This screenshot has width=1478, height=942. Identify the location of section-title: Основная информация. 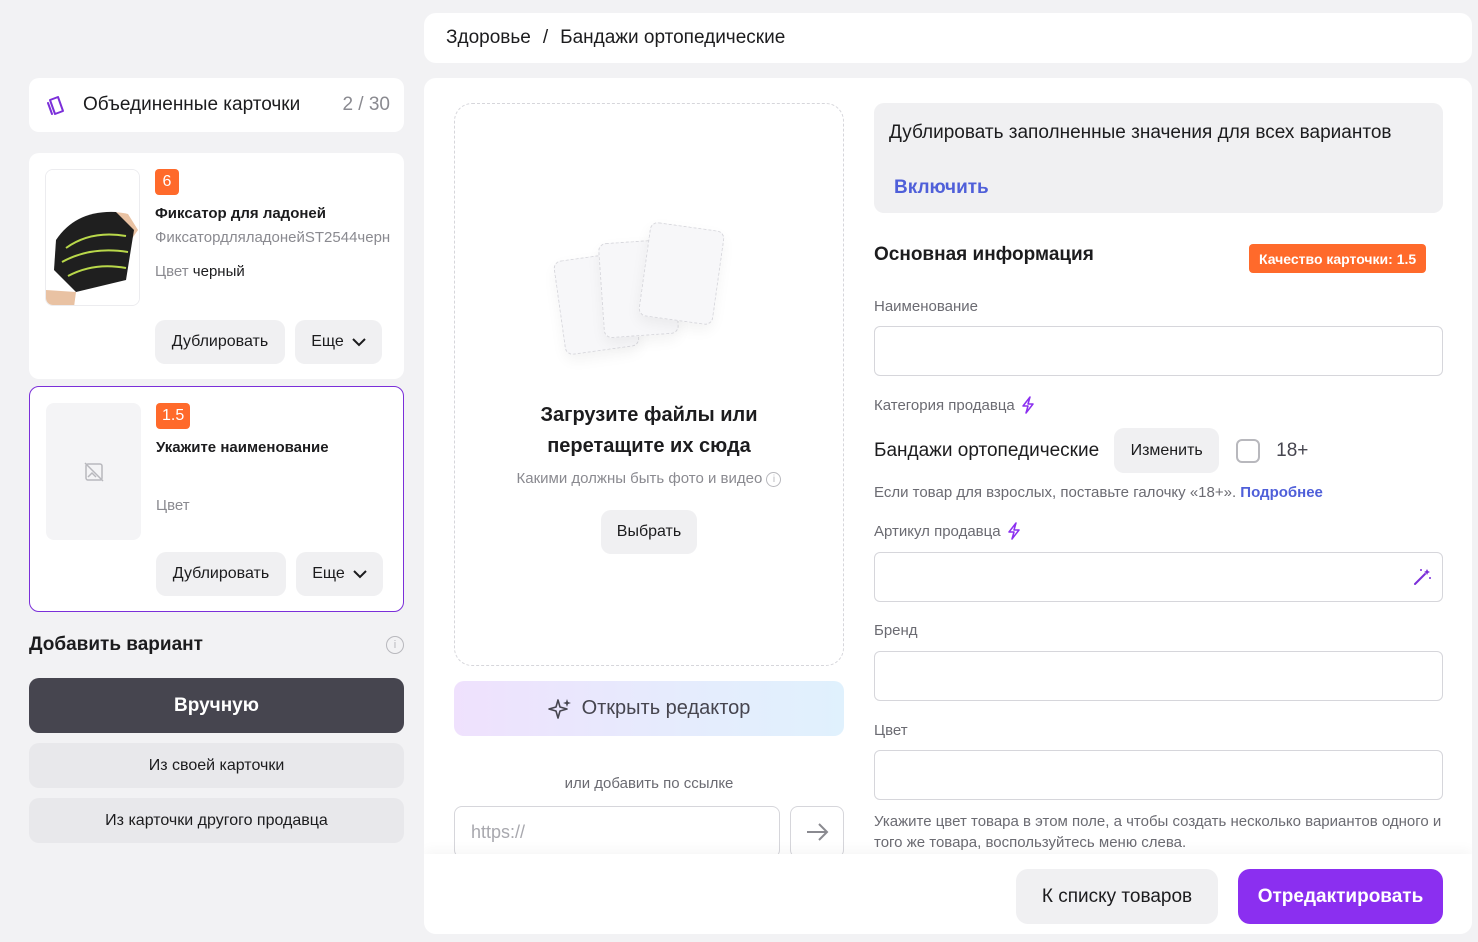
(984, 254).